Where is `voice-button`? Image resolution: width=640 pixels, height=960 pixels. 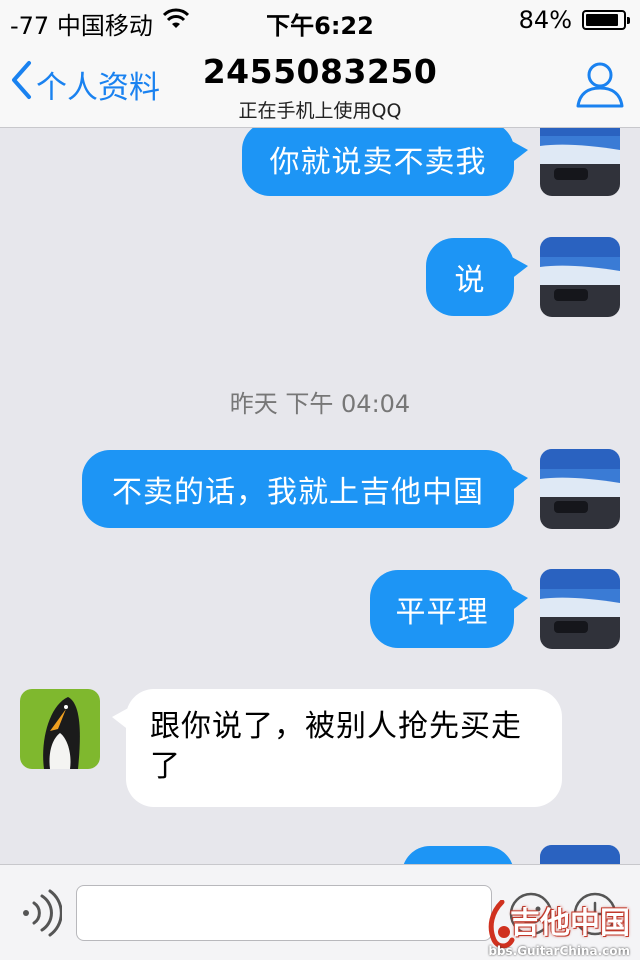
voice-button is located at coordinates (40, 913).